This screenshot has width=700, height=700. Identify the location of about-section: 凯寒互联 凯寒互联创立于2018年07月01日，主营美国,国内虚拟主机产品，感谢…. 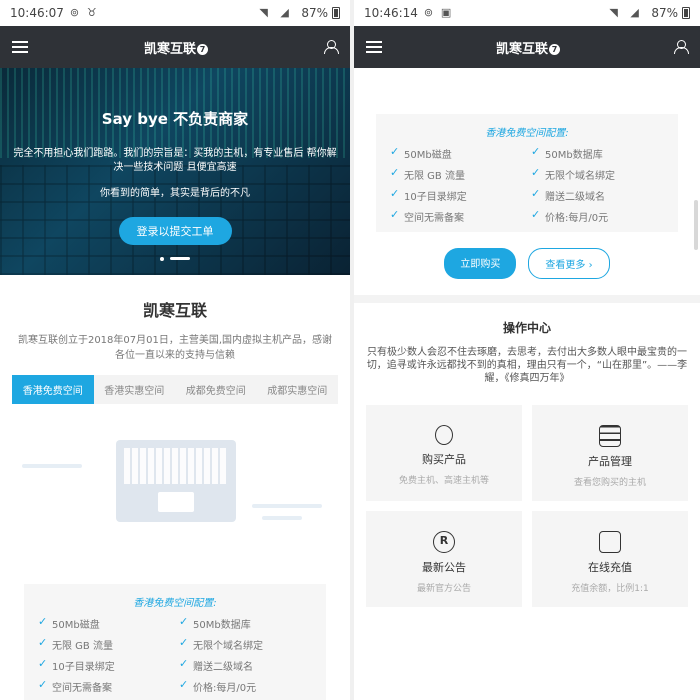
(175, 319).